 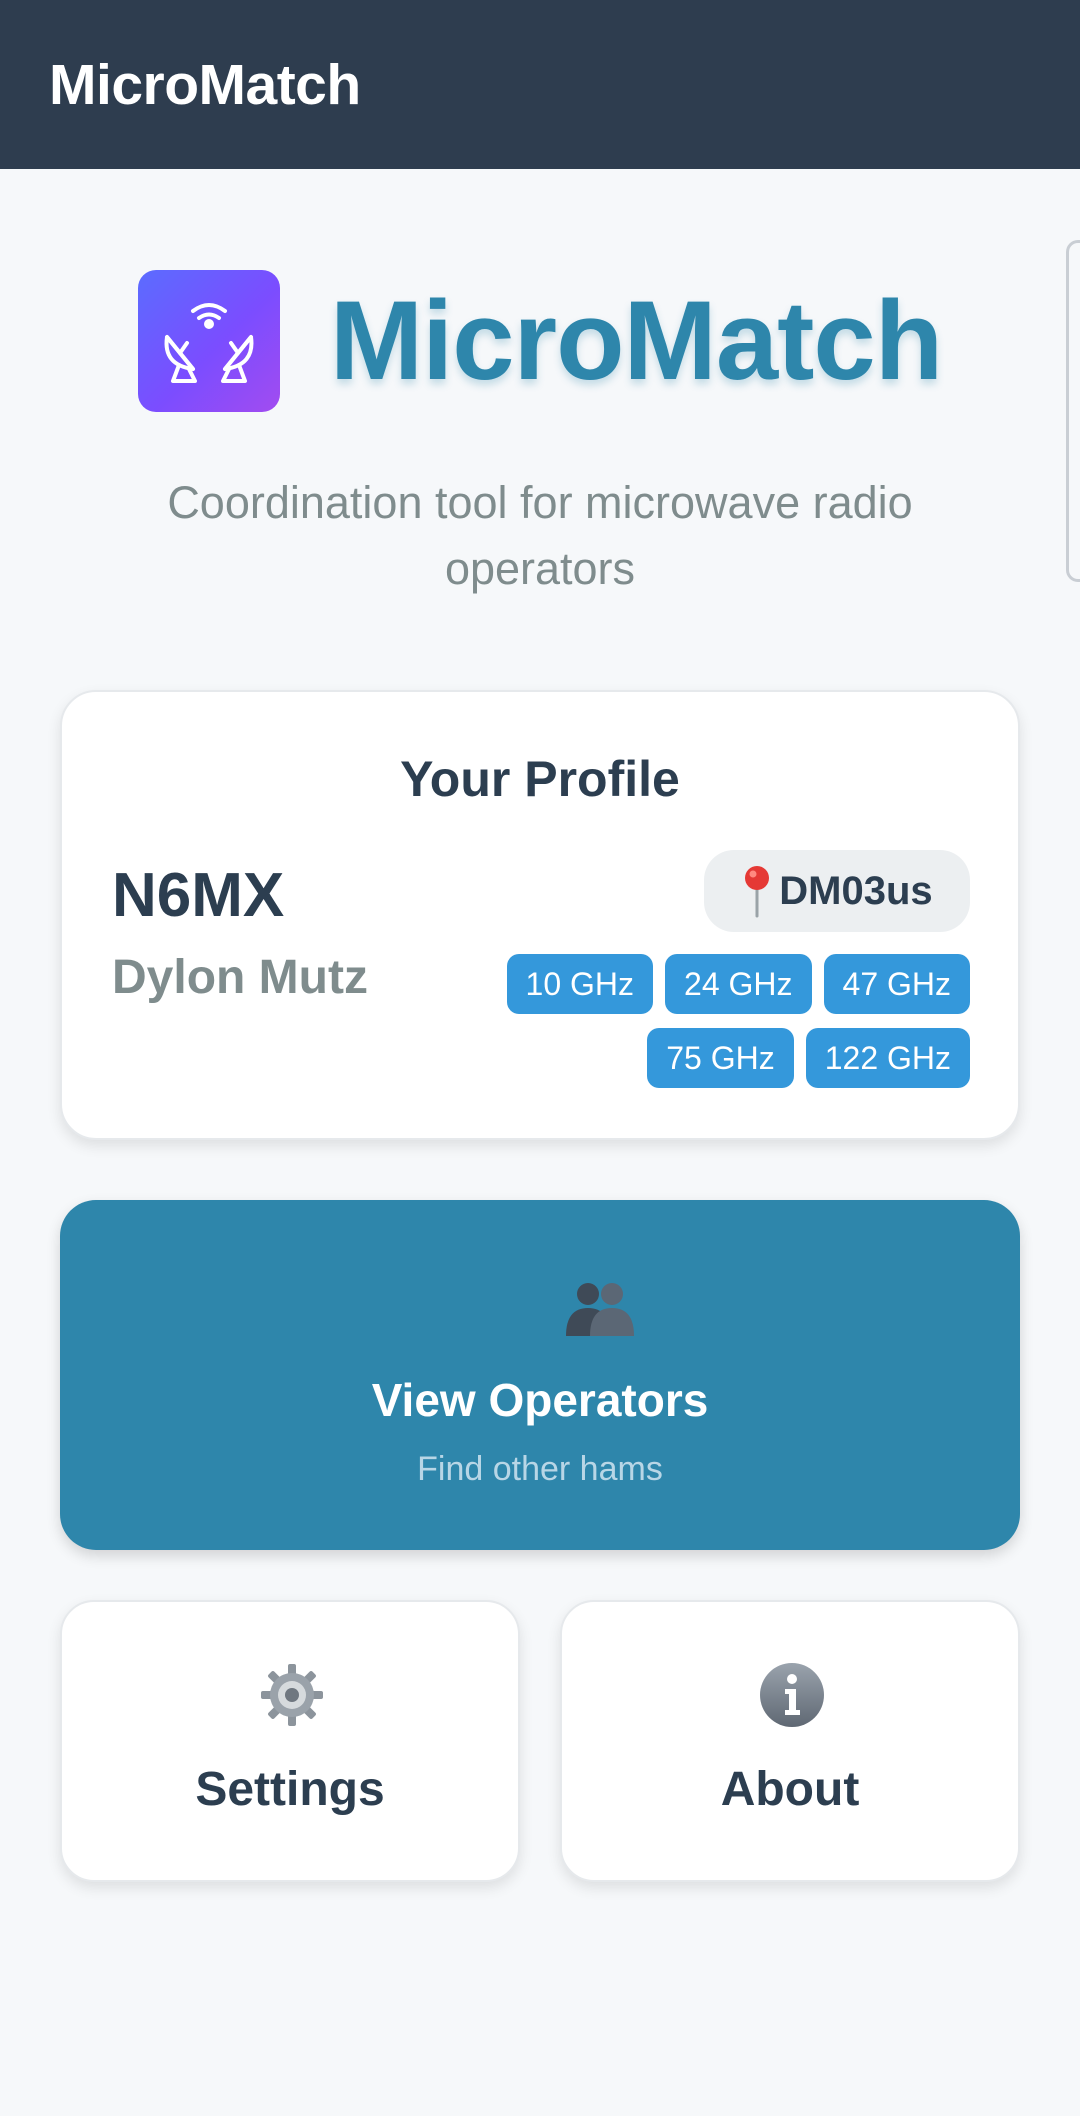 What do you see at coordinates (600, 1309) in the screenshot?
I see `people-icon` at bounding box center [600, 1309].